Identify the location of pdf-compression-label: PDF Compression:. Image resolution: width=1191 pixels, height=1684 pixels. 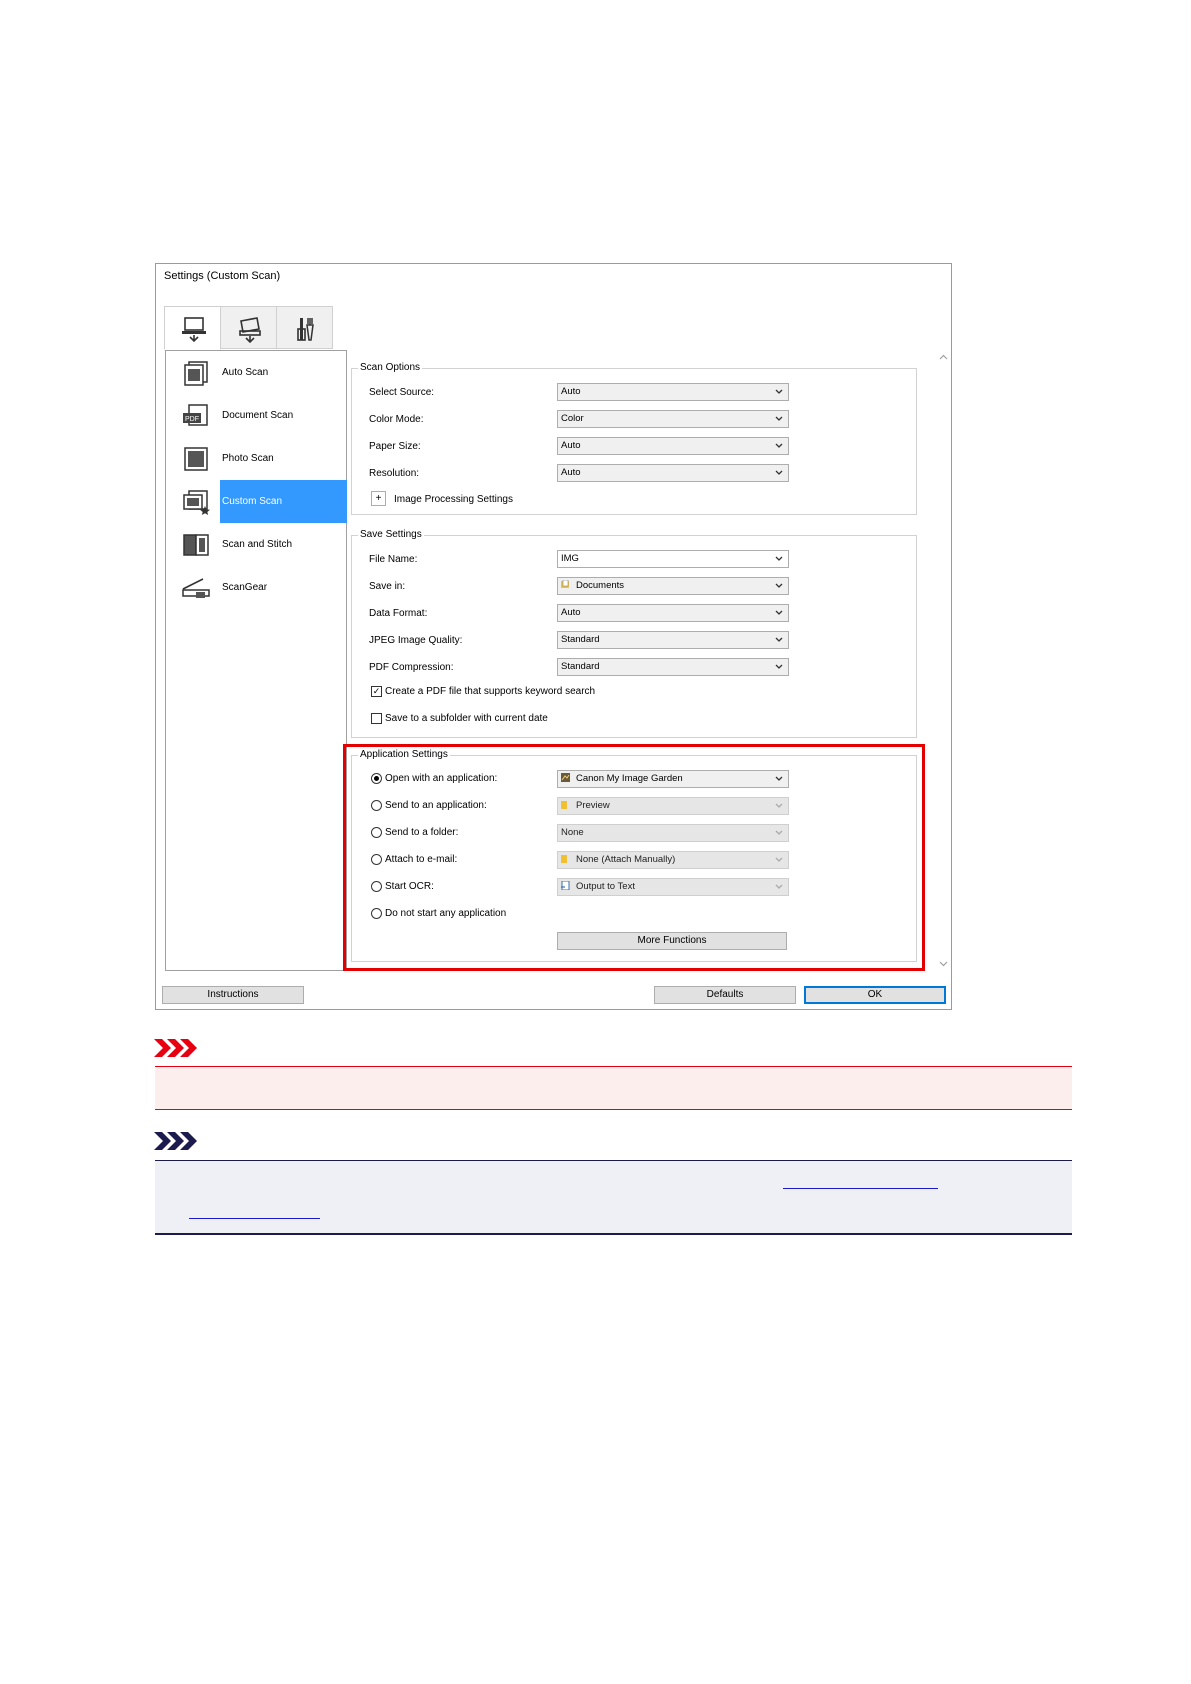
(411, 667).